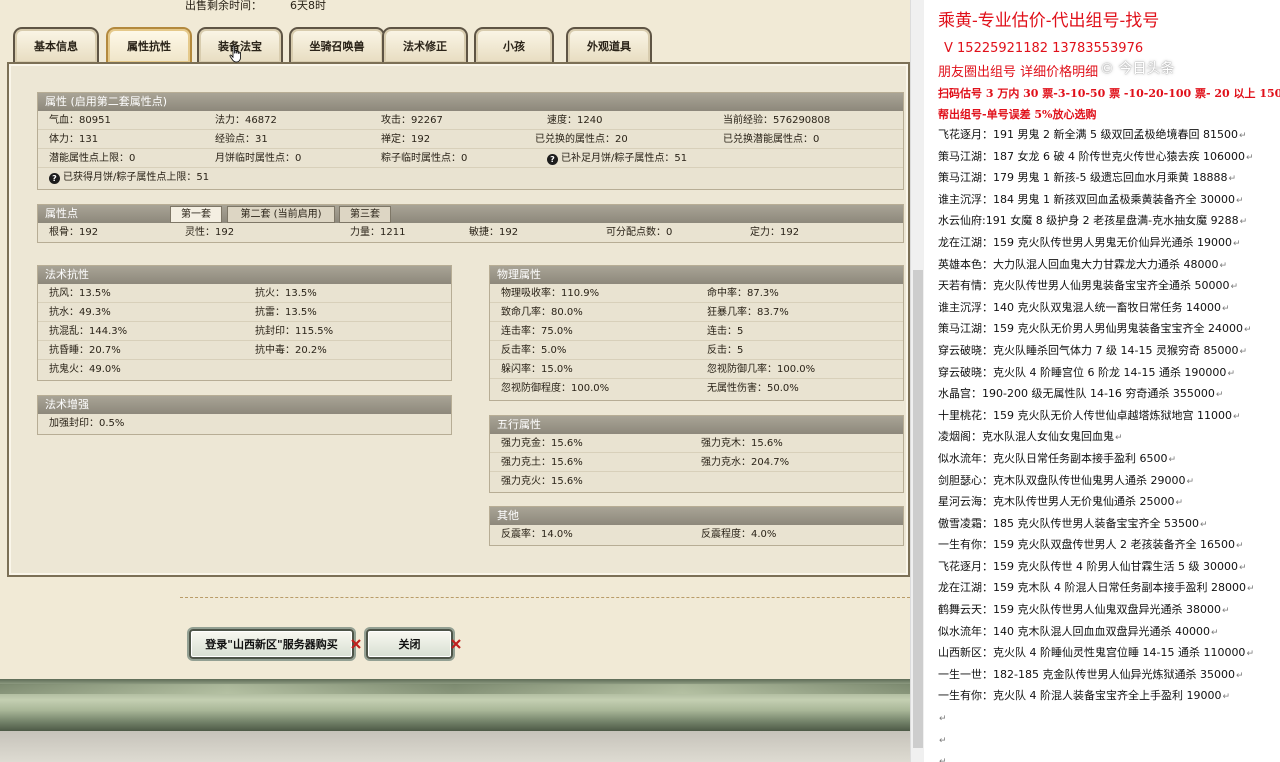 This screenshot has width=1280, height=762. What do you see at coordinates (80, 120) in the screenshot?
I see `attr-hp: 气血：80951` at bounding box center [80, 120].